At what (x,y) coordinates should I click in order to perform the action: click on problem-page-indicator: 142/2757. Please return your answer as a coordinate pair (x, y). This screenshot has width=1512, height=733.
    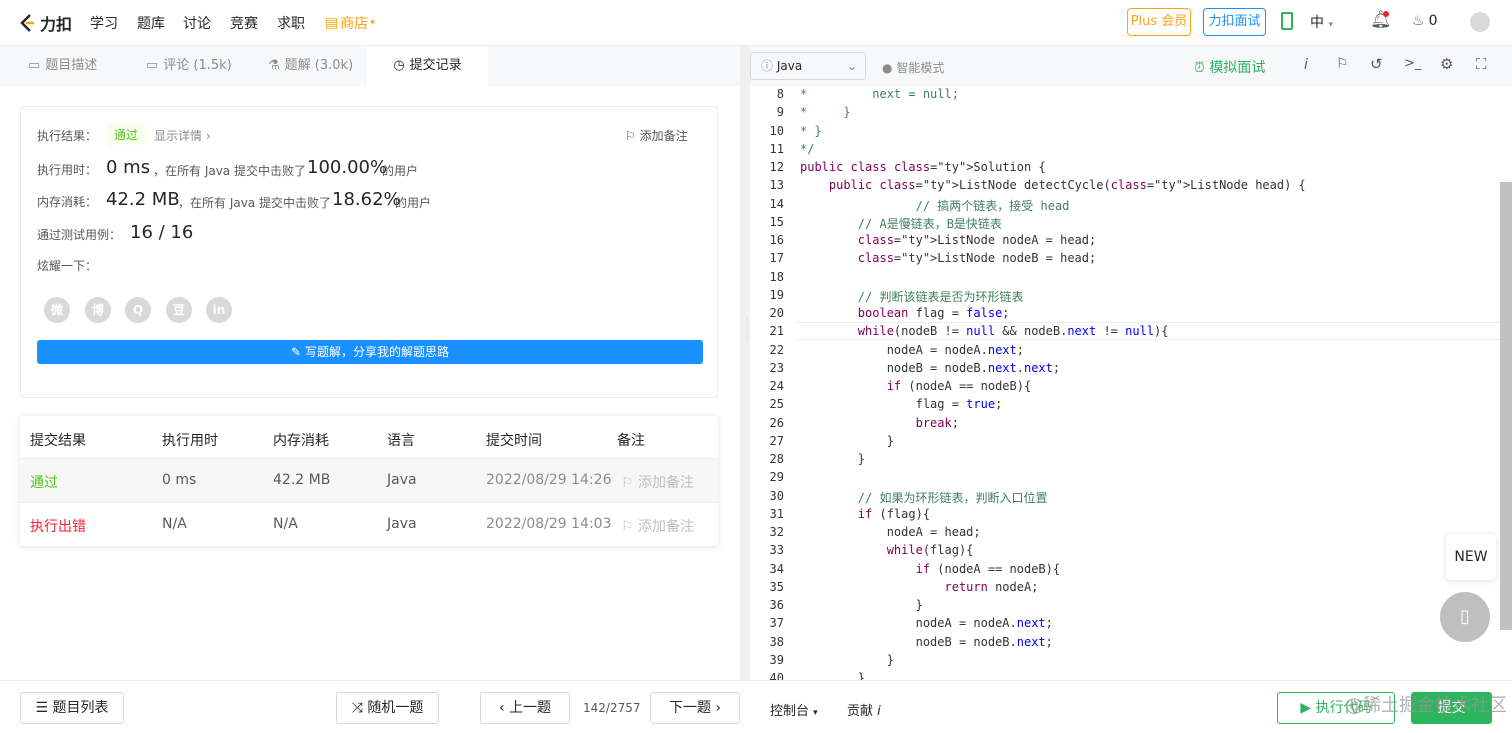
    Looking at the image, I should click on (612, 708).